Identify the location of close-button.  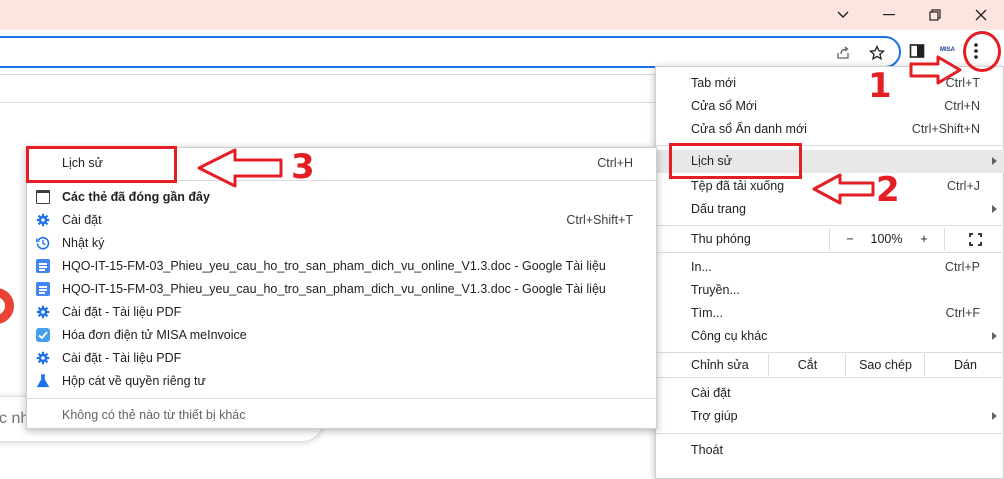
(981, 15).